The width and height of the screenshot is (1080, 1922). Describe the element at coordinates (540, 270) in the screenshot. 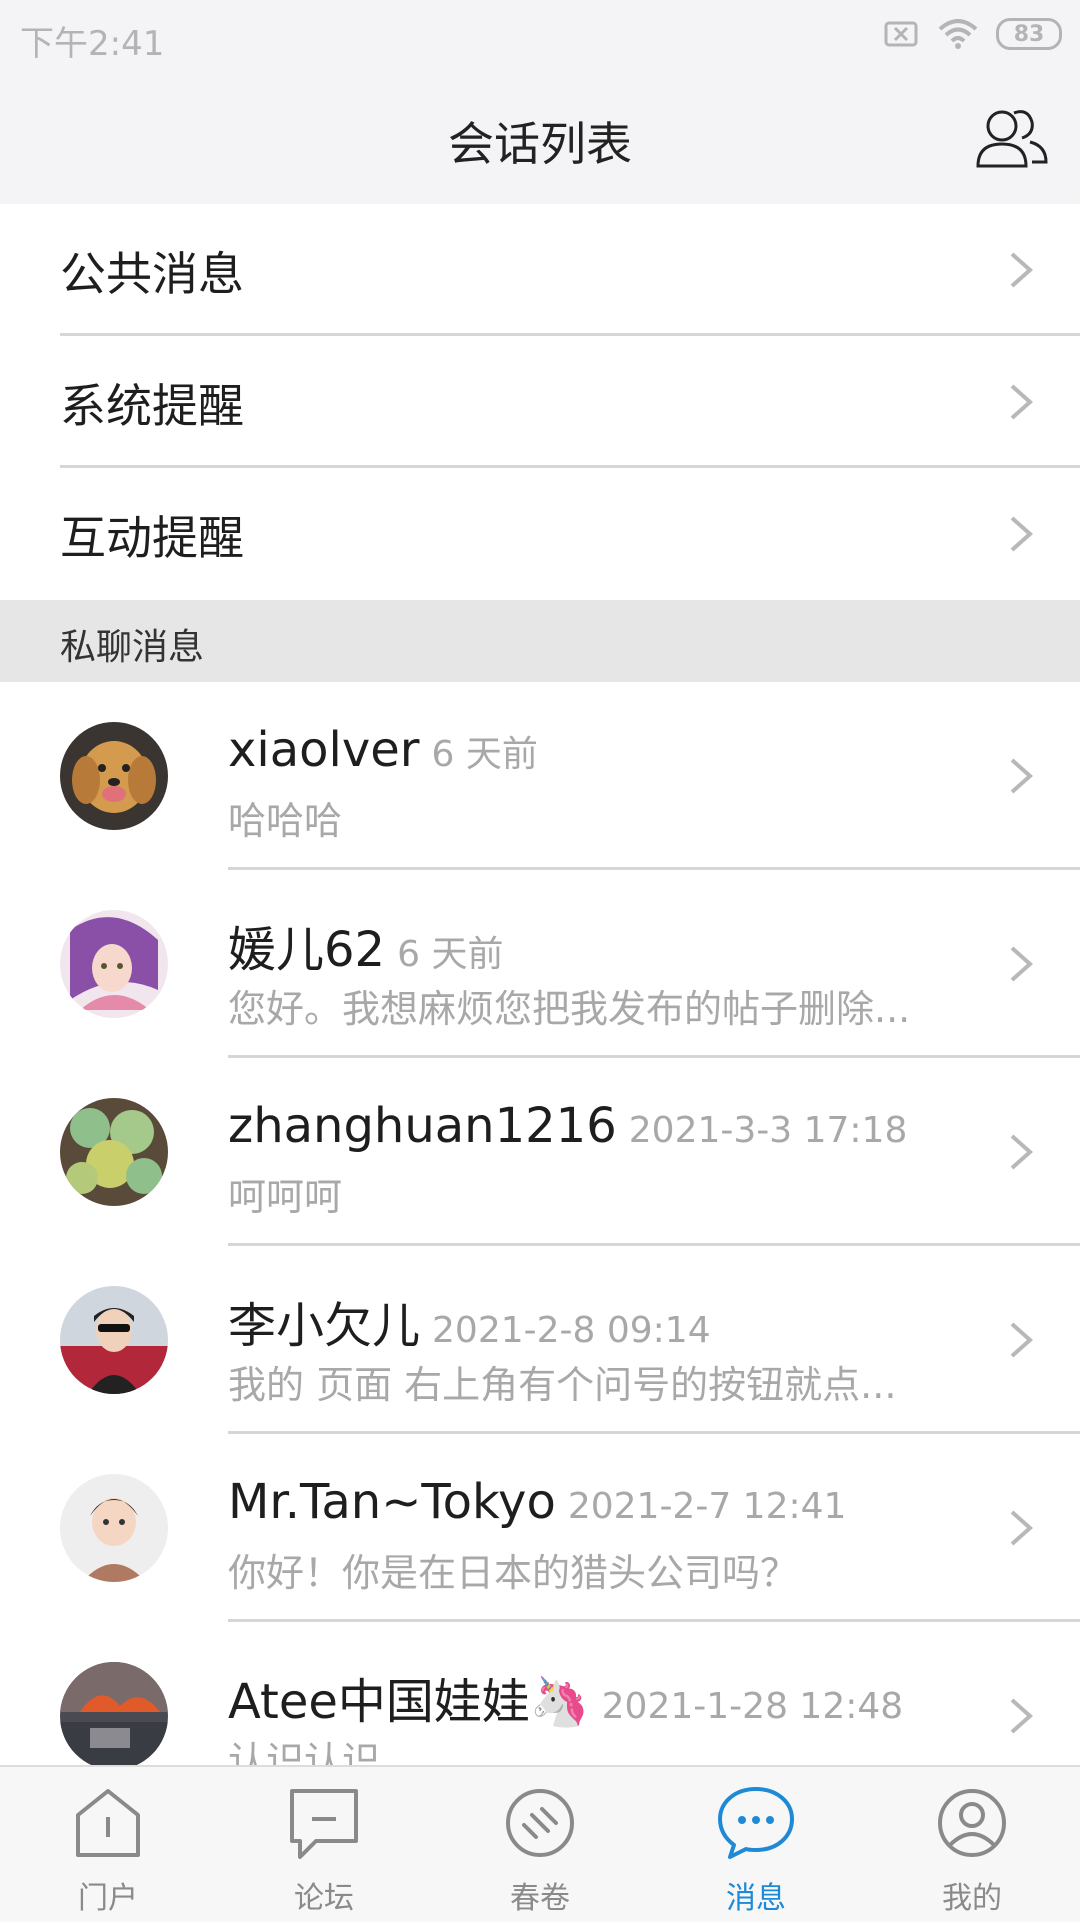

I see `menu-item-public: 公共消息` at that location.